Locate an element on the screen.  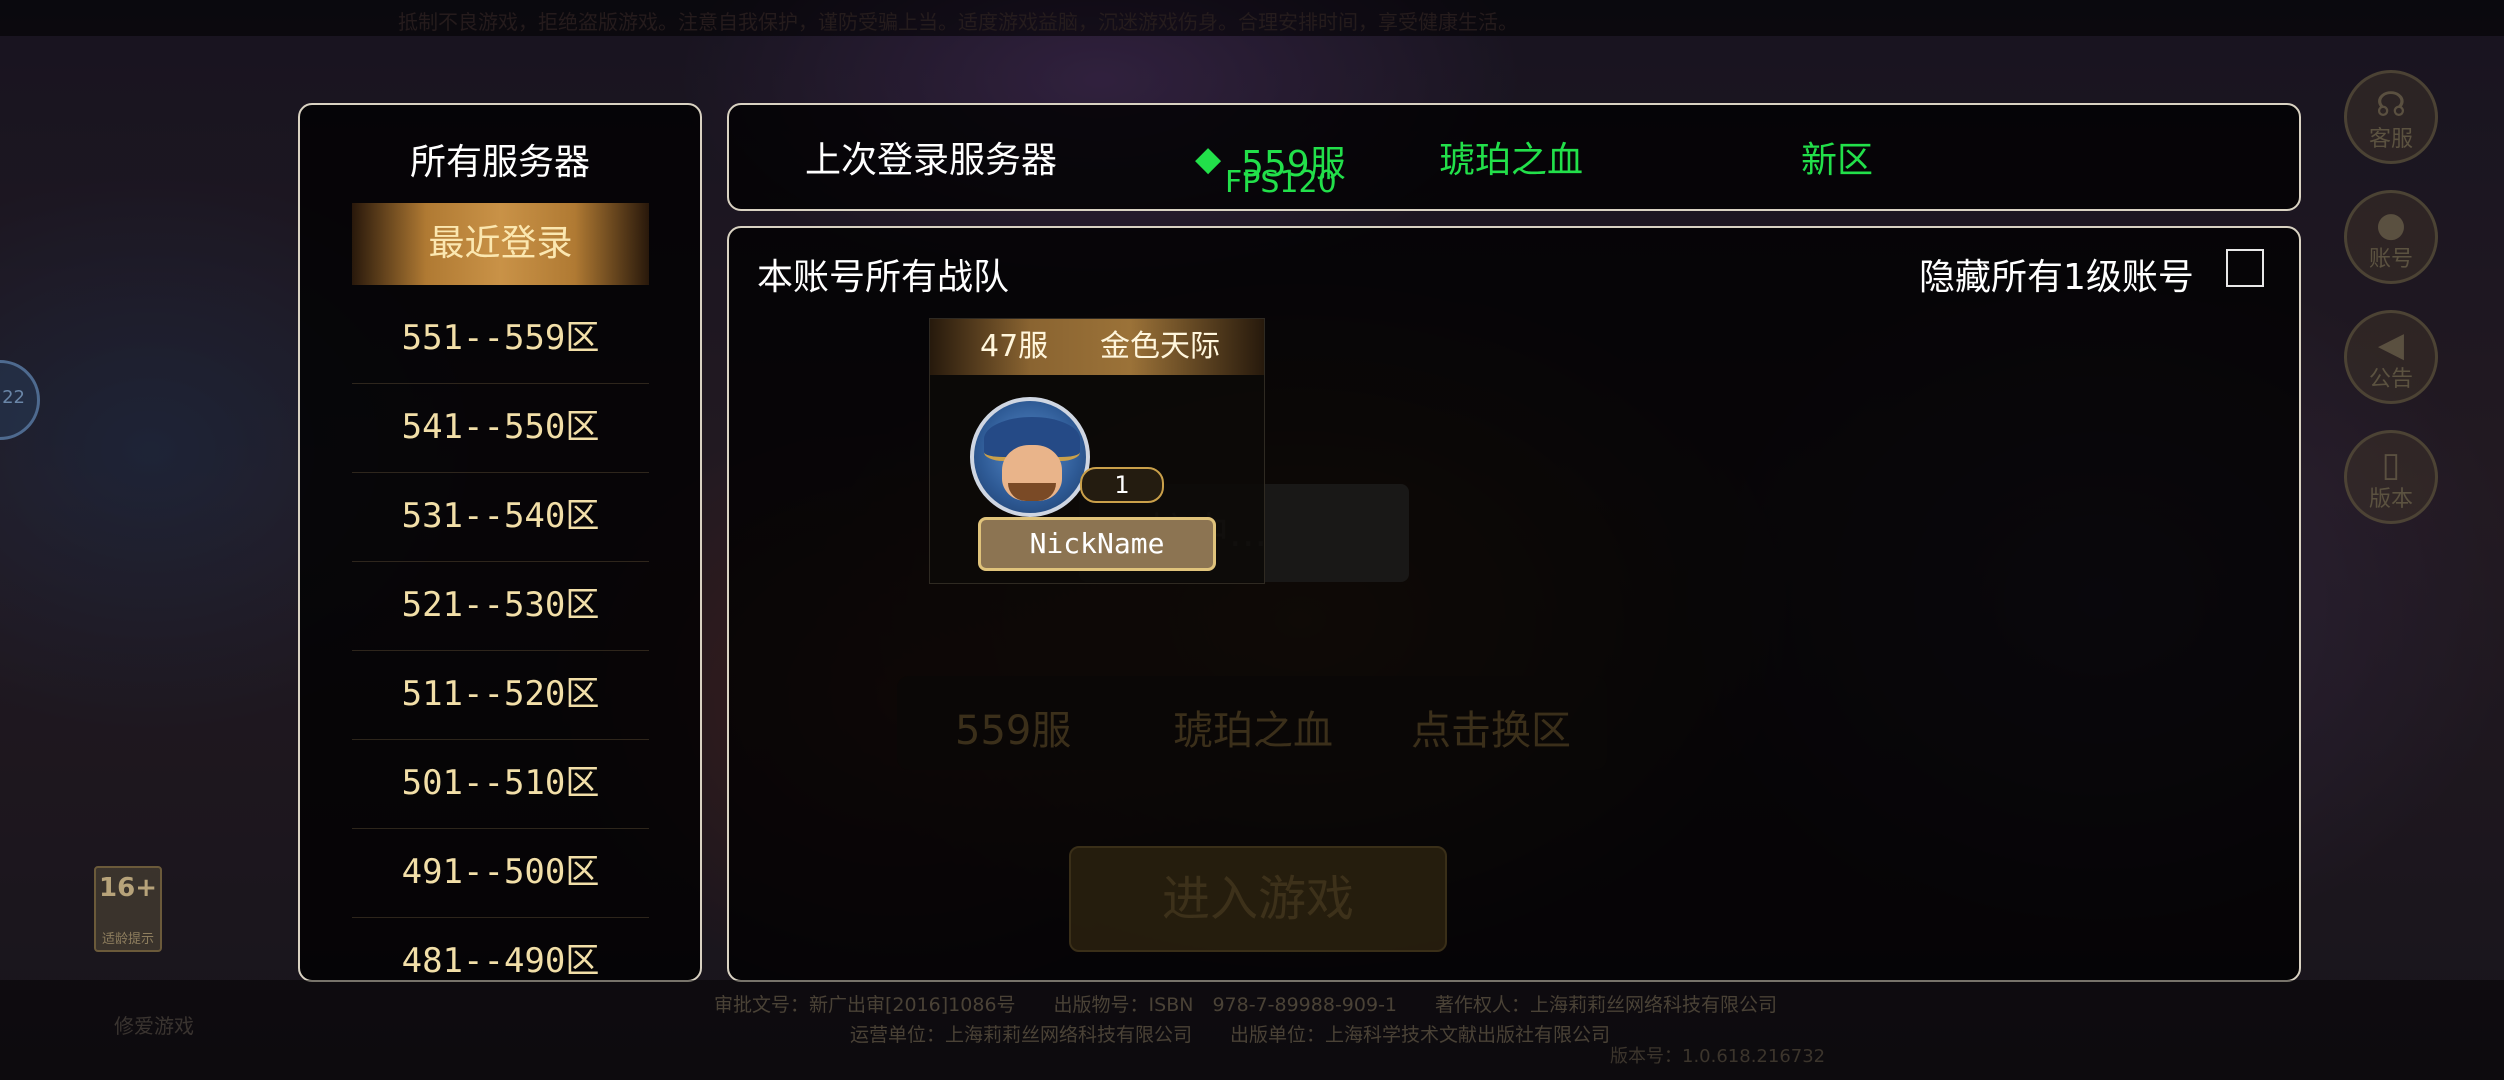
level-badge: 1 is located at coordinates (1122, 485).